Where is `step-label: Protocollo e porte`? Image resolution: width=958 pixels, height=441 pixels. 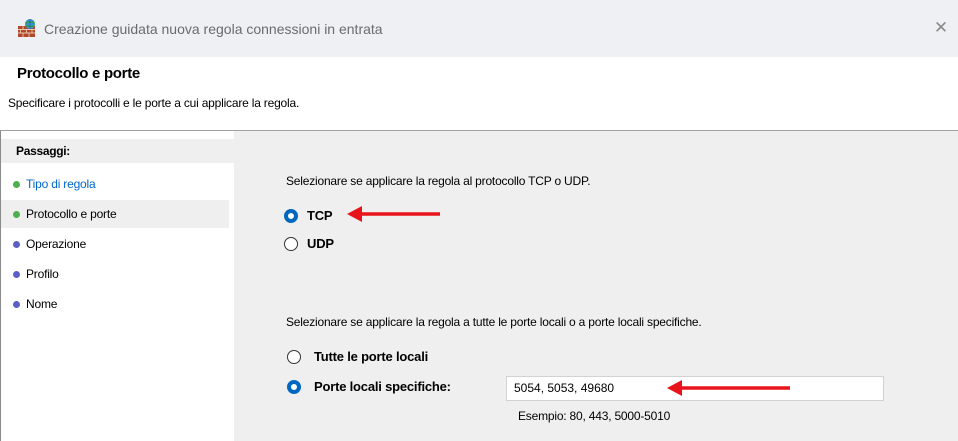 step-label: Protocollo e porte is located at coordinates (71, 214).